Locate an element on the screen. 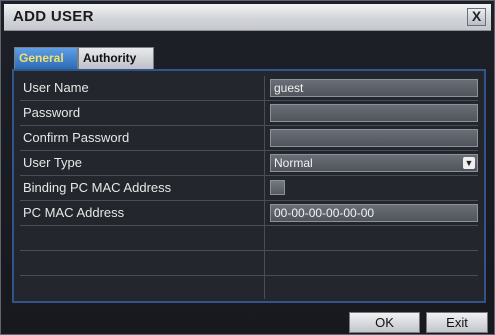 This screenshot has width=495, height=335. row-user-name: User Name guest is located at coordinates (249, 88).